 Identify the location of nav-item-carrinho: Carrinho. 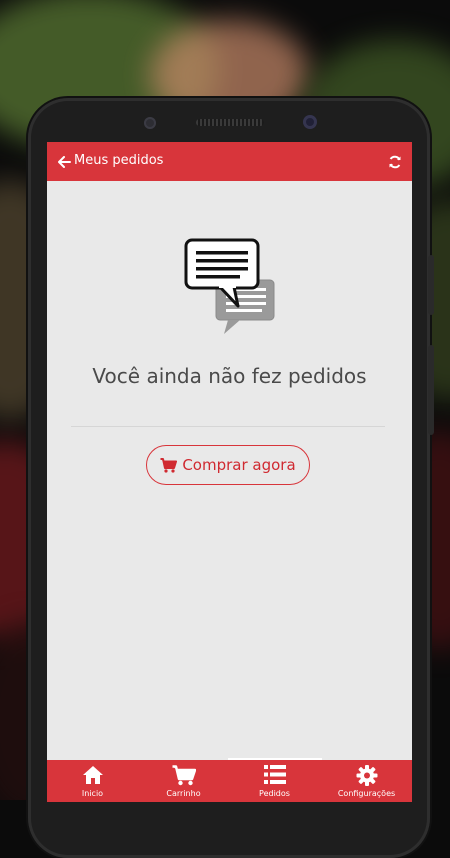
(183, 781).